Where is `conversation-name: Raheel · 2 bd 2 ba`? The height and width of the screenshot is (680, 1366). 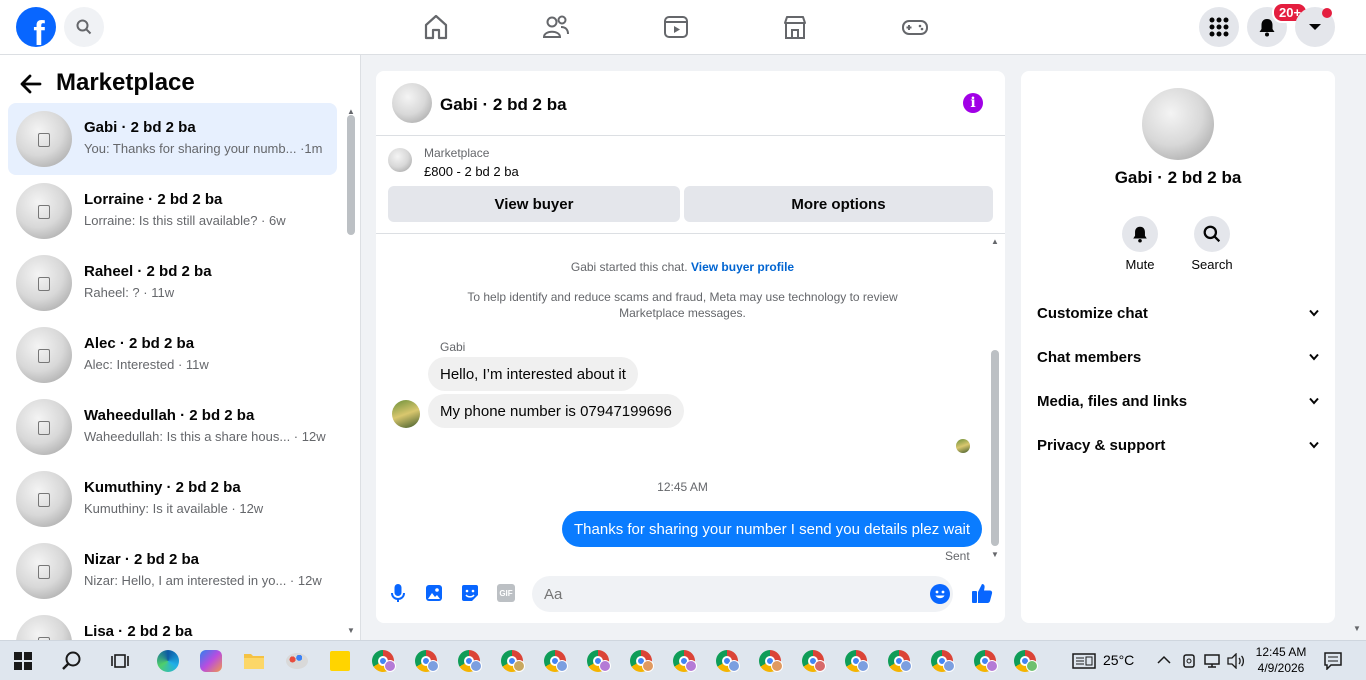
conversation-name: Raheel · 2 bd 2 ba is located at coordinates (148, 271).